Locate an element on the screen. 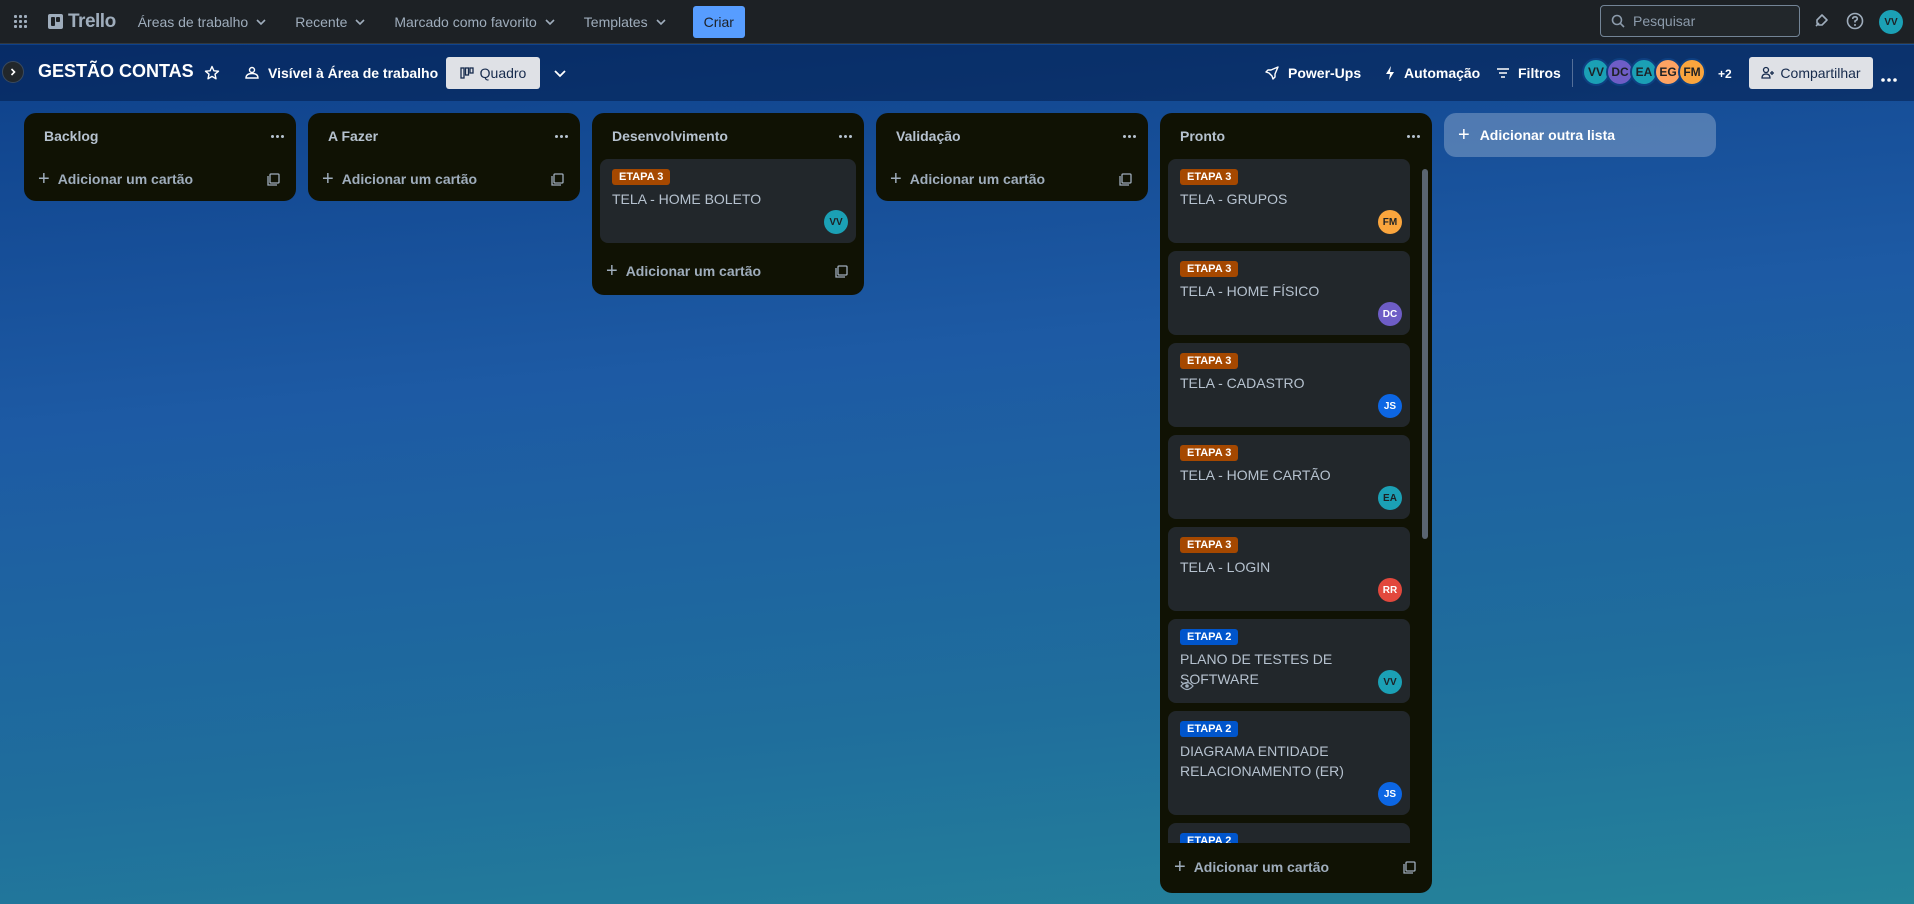 Image resolution: width=1914 pixels, height=904 pixels. card: ETAPA 2 is located at coordinates (1289, 833).